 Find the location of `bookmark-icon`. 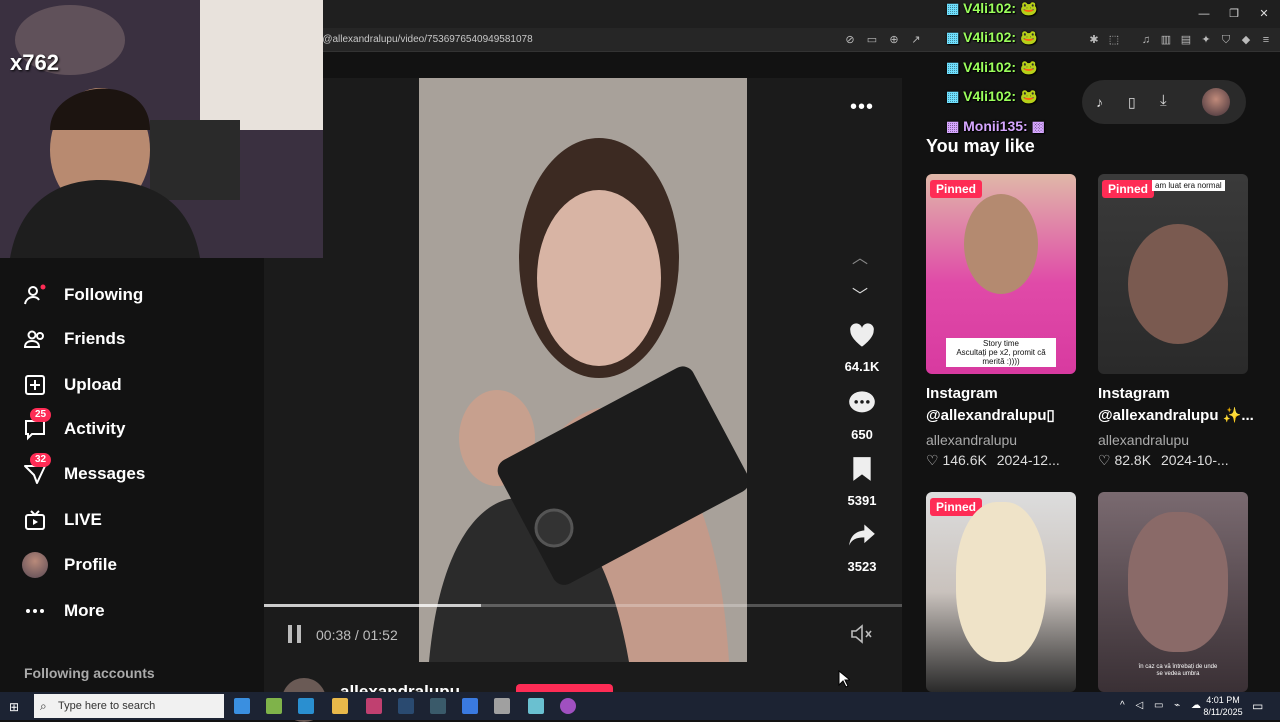

bookmark-icon is located at coordinates (862, 469).